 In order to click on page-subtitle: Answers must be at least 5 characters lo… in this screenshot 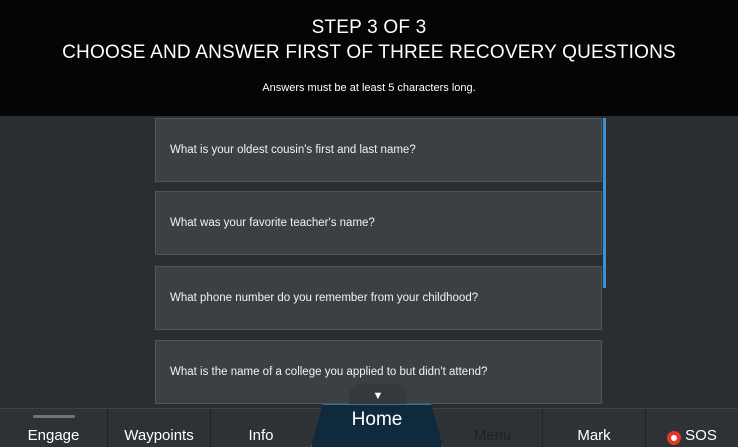, I will do `click(369, 88)`.